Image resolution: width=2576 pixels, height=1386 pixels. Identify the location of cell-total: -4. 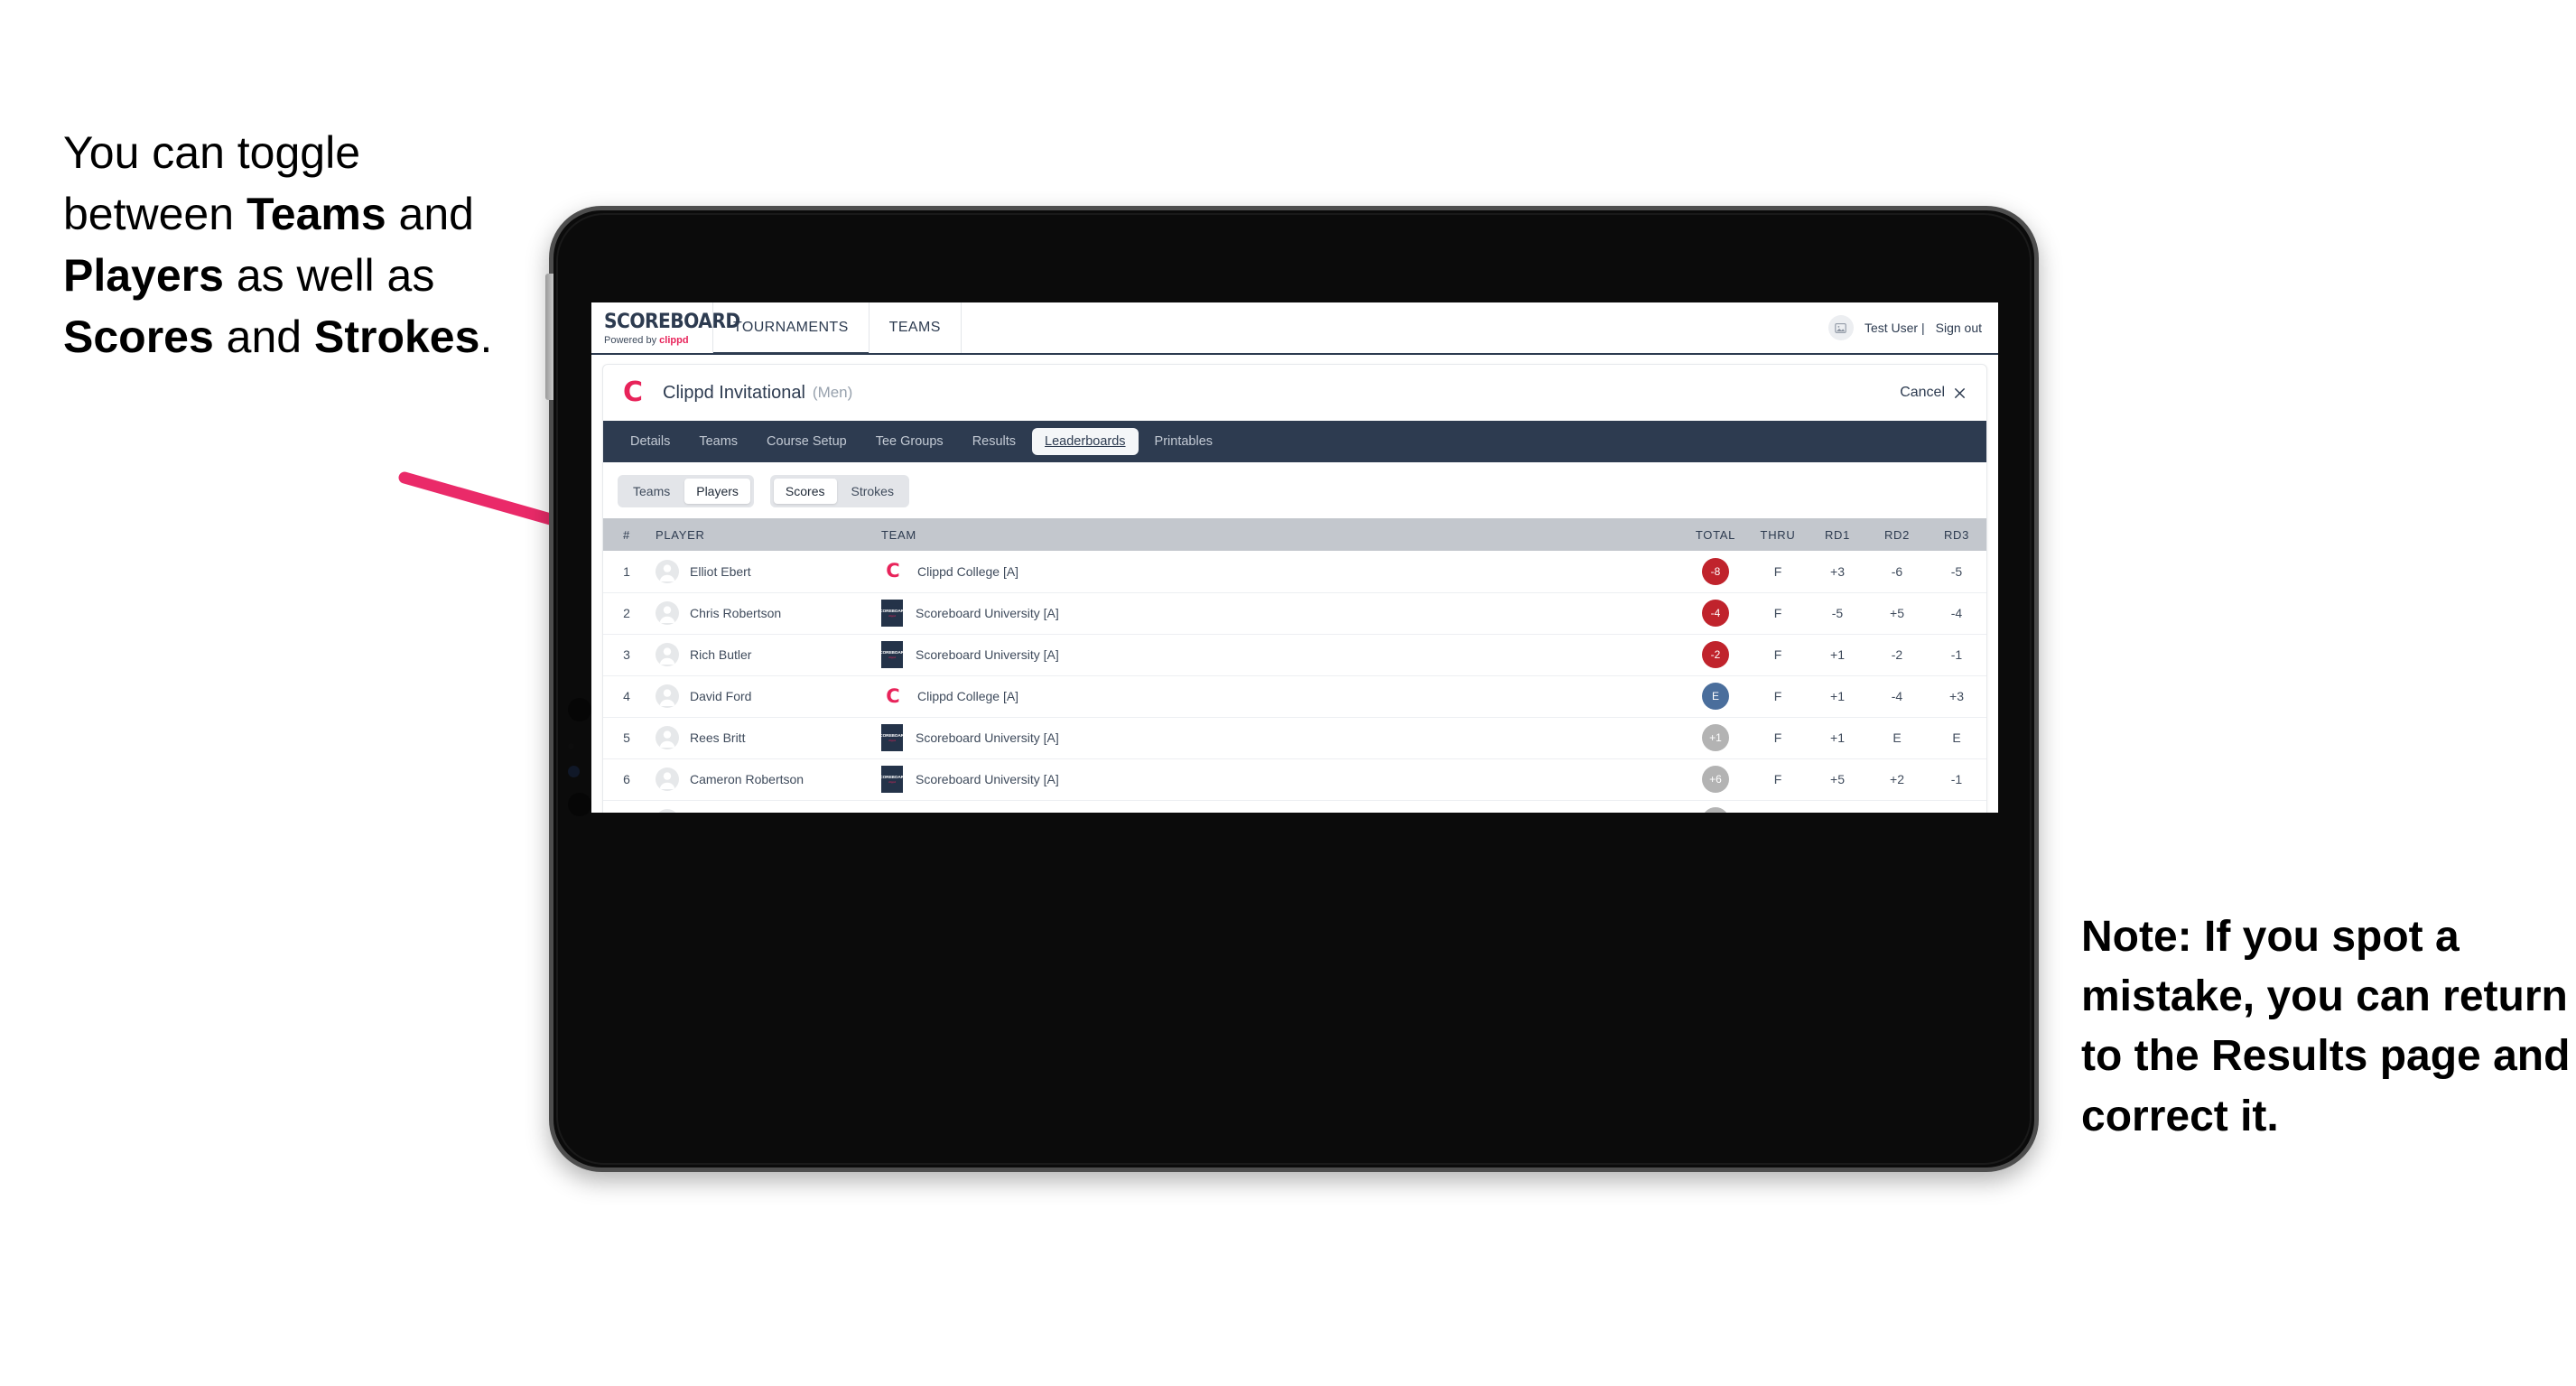
(1715, 613).